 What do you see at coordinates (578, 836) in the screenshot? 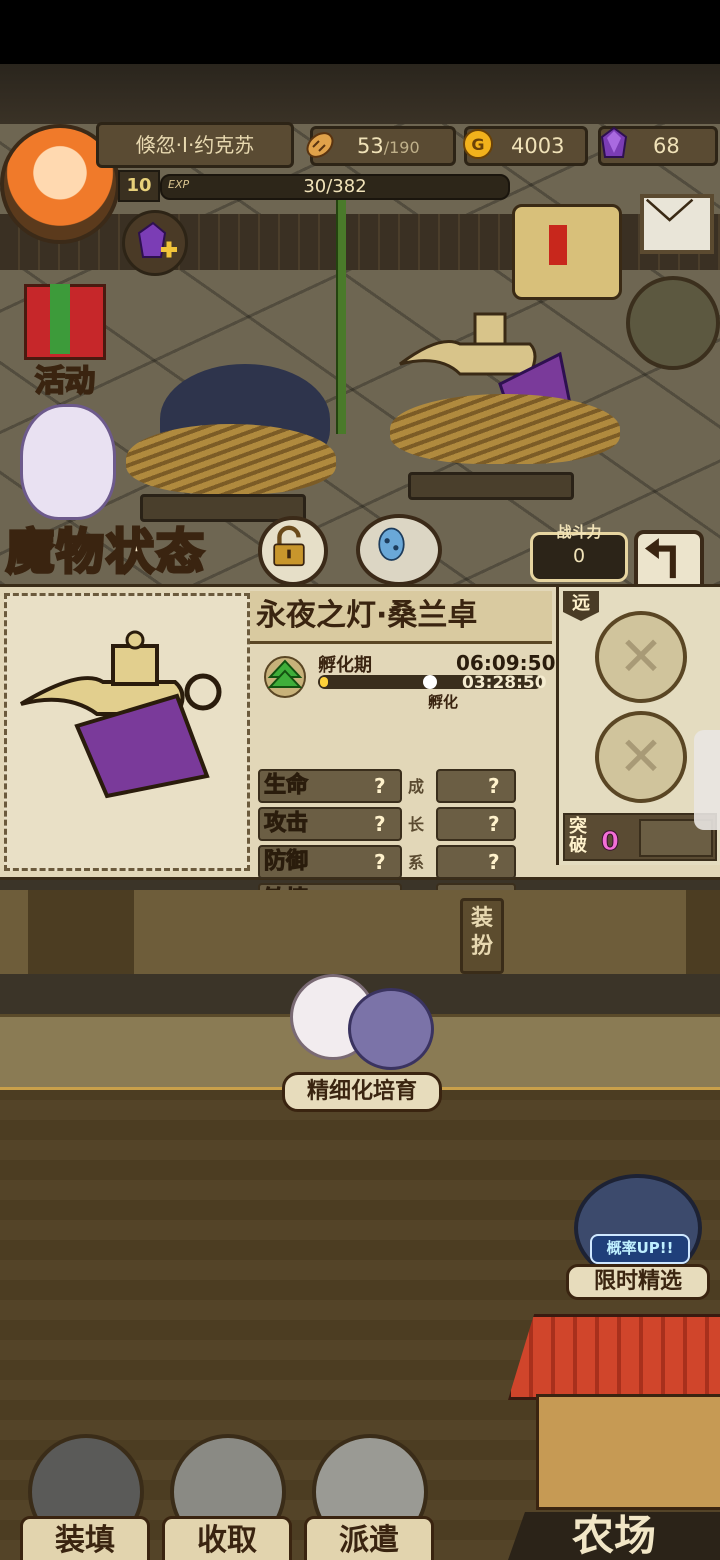
I see `breakthrough-label: 突破` at bounding box center [578, 836].